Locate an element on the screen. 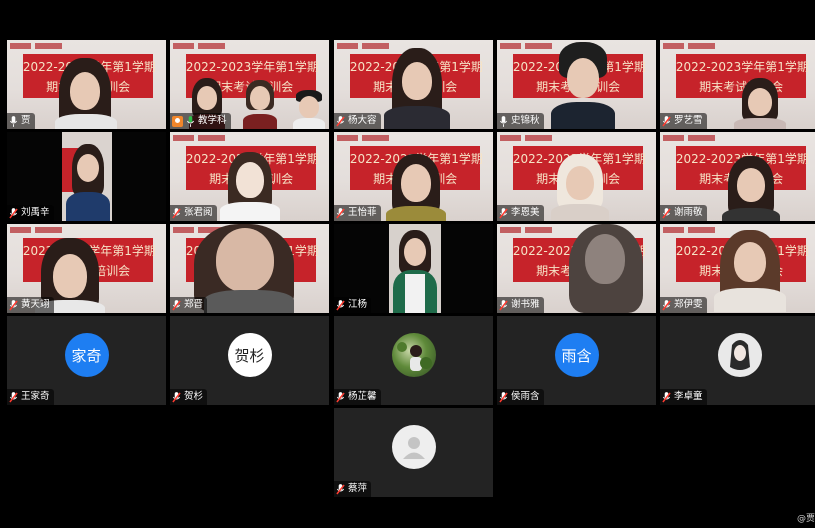 Image resolution: width=815 pixels, height=528 pixels. avatar-tile: 贺杉 贺杉 is located at coordinates (249, 360).